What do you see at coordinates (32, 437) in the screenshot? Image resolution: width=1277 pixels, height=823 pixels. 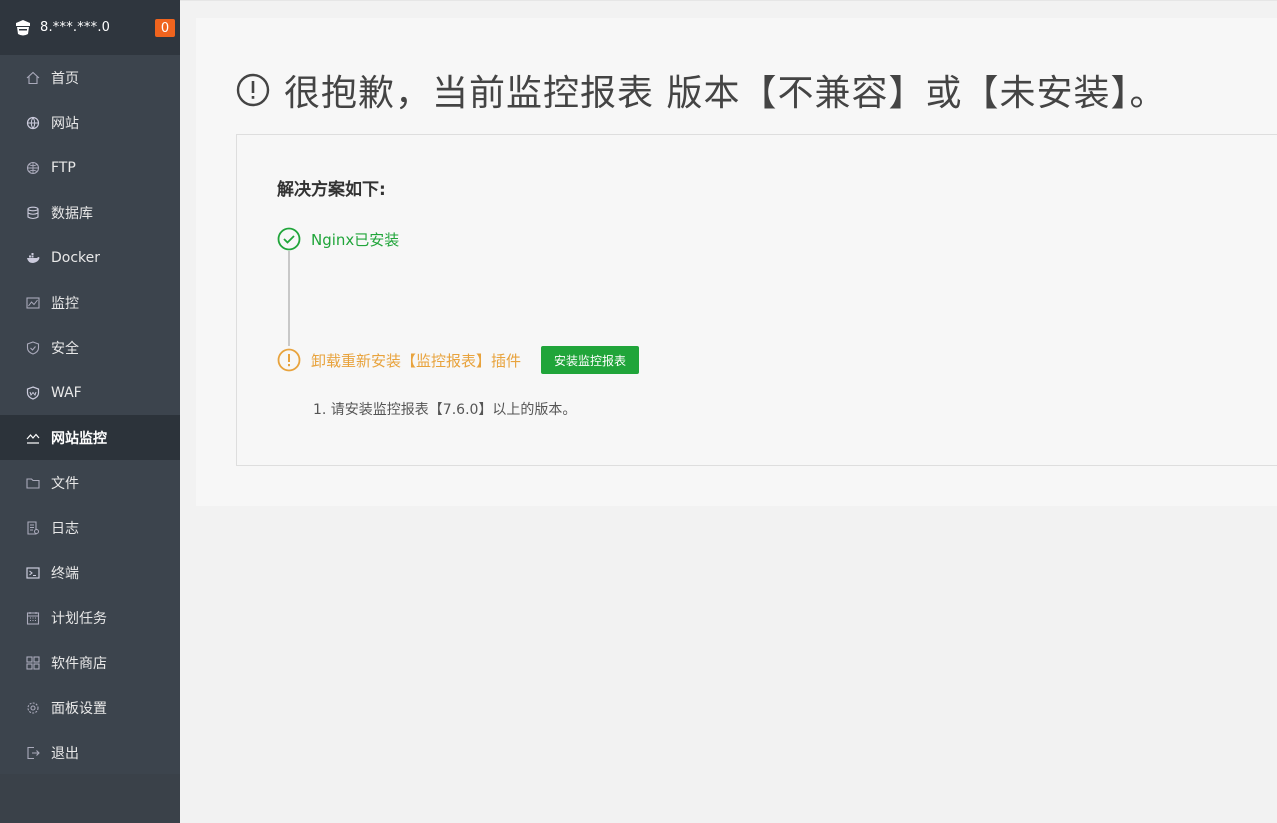 I see `site-monitor-icon` at bounding box center [32, 437].